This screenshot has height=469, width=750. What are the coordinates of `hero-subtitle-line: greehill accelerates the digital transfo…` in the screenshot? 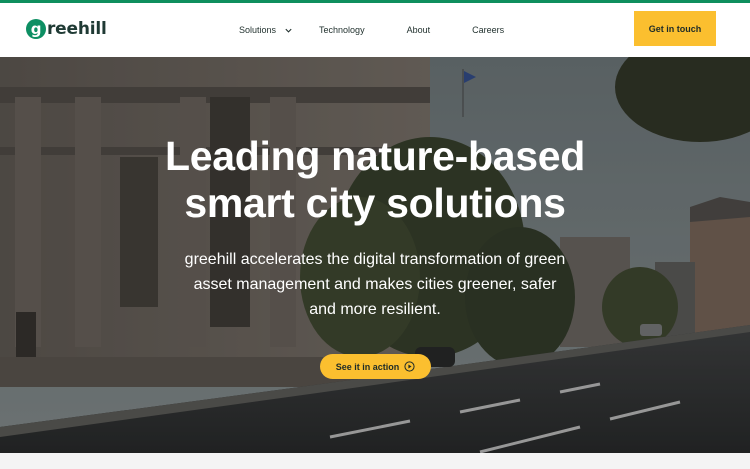 It's located at (375, 259).